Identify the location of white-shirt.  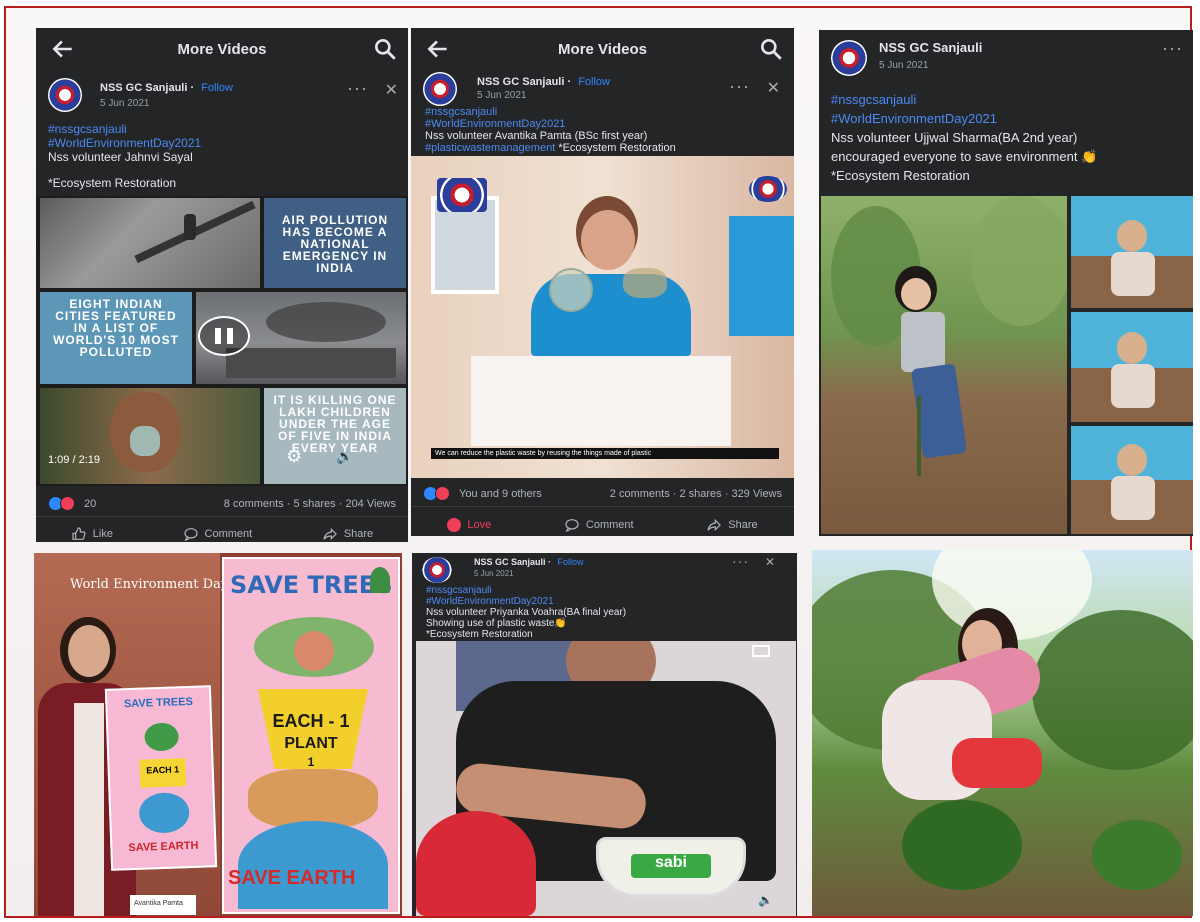
(89, 809).